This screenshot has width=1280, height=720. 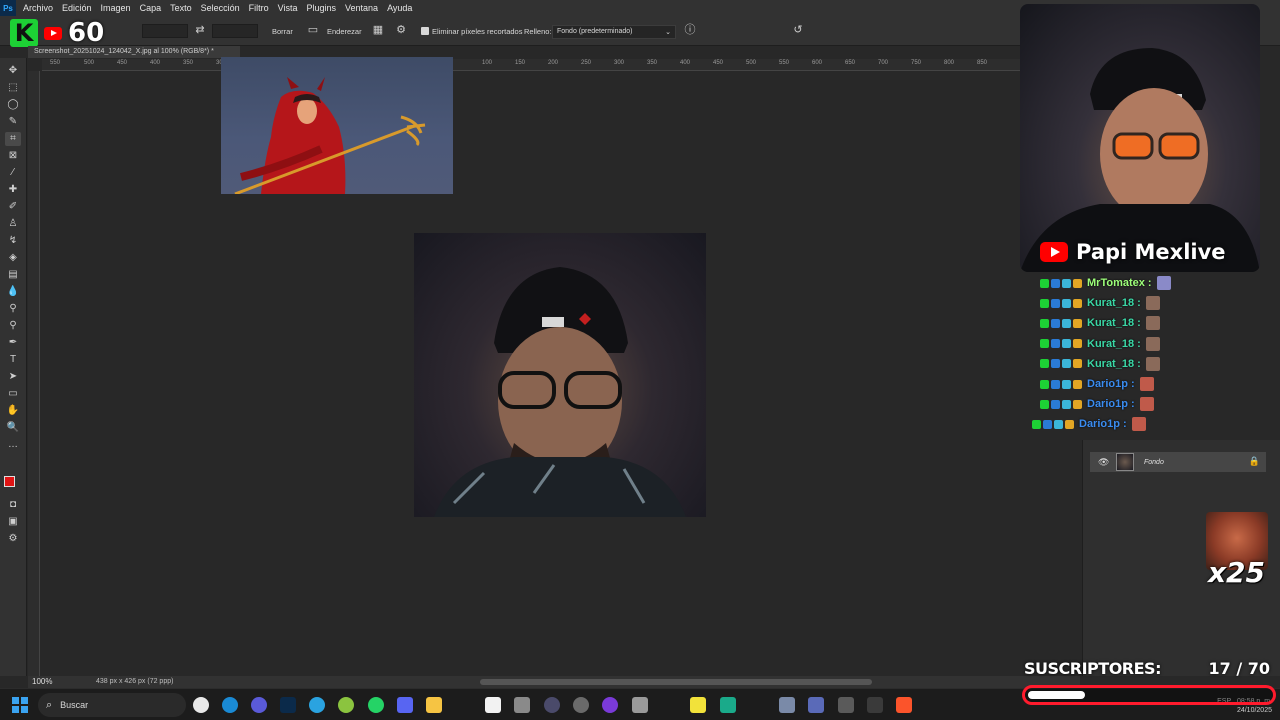 I want to click on info-icon: ⓘ, so click(x=690, y=30).